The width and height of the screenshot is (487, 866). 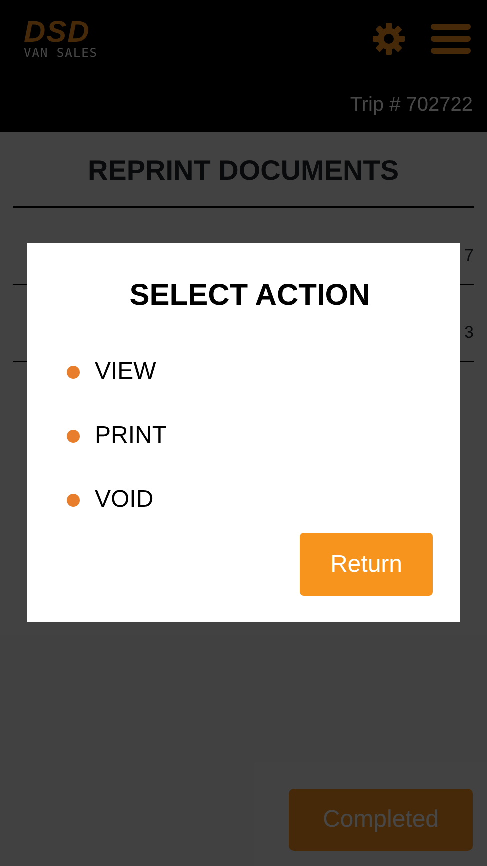 What do you see at coordinates (124, 500) in the screenshot?
I see `action-option: VOID` at bounding box center [124, 500].